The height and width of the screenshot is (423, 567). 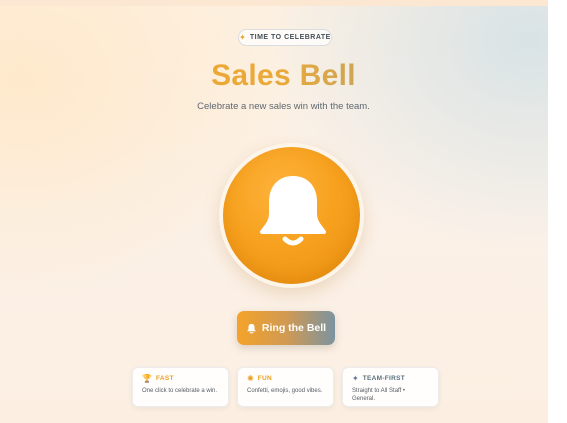 I want to click on party-popper-icon: ✦, so click(x=242, y=37).